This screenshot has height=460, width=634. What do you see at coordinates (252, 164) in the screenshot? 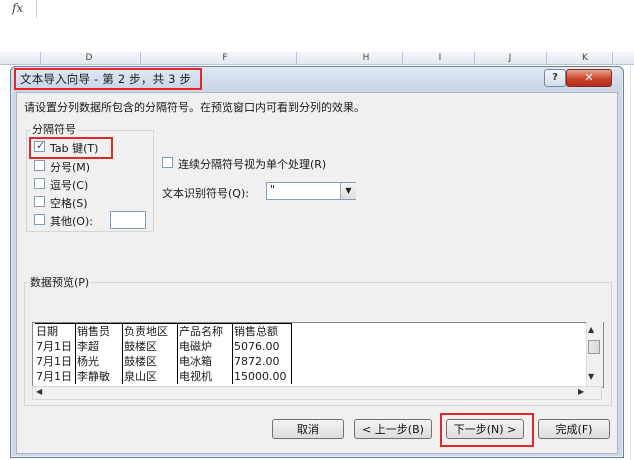
I see `consecutive-checkbox-label: 连续分隔符号视为单个处理(R)` at bounding box center [252, 164].